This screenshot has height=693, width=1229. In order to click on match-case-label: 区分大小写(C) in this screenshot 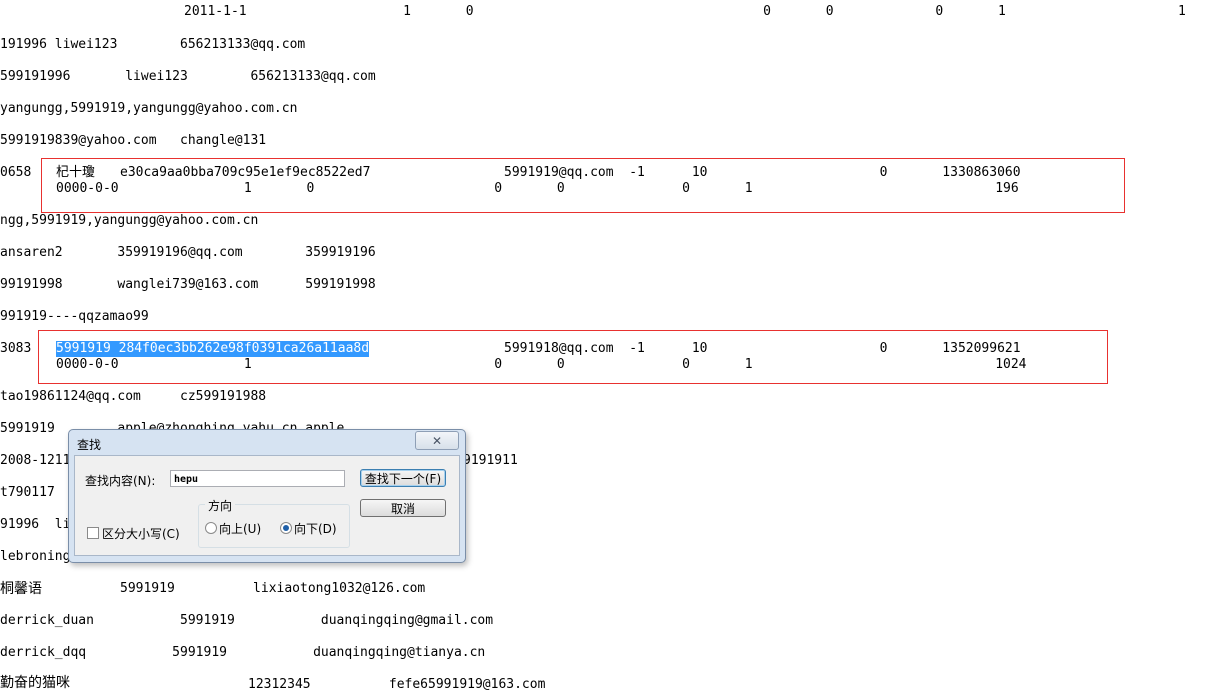, I will do `click(141, 533)`.